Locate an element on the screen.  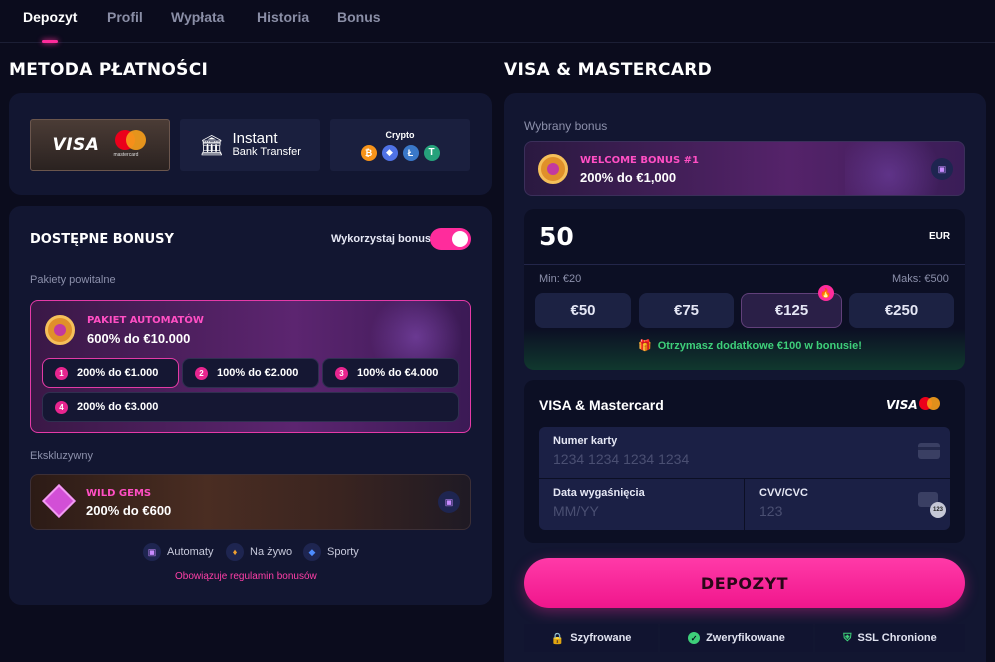
fire-icon: 🔥 is located at coordinates (826, 293).